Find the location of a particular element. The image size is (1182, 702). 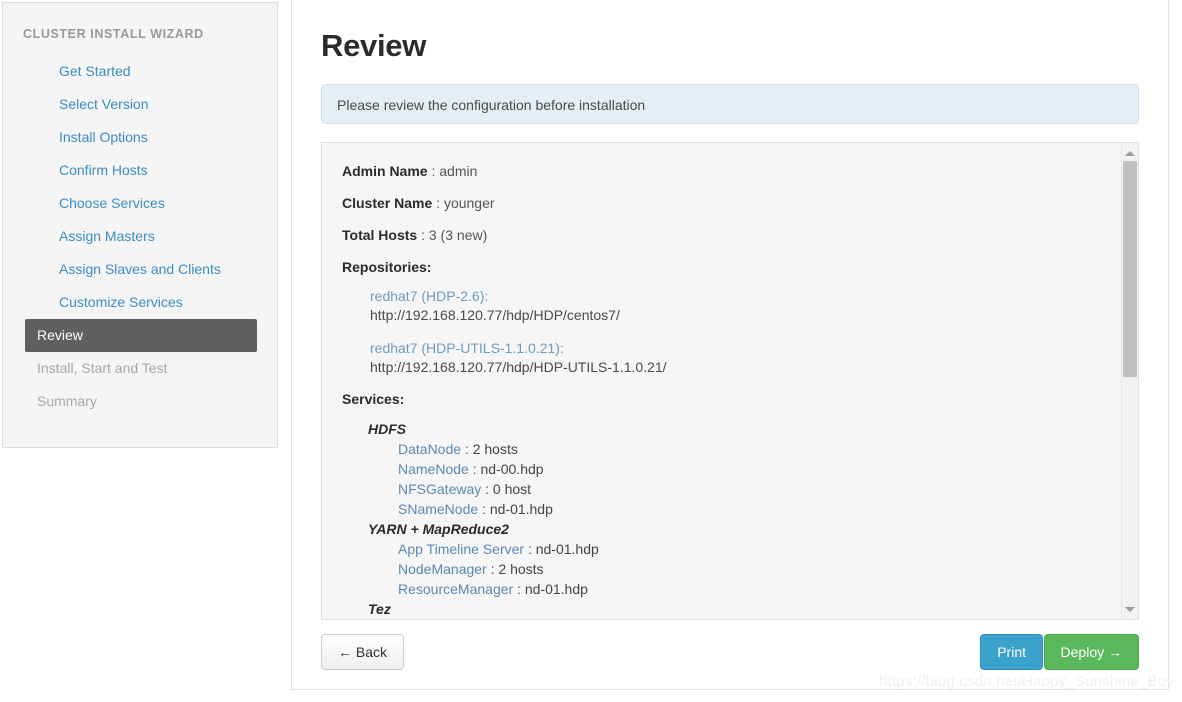

sidebar-title: CLUSTER INSTALL WIZARD is located at coordinates (113, 34).